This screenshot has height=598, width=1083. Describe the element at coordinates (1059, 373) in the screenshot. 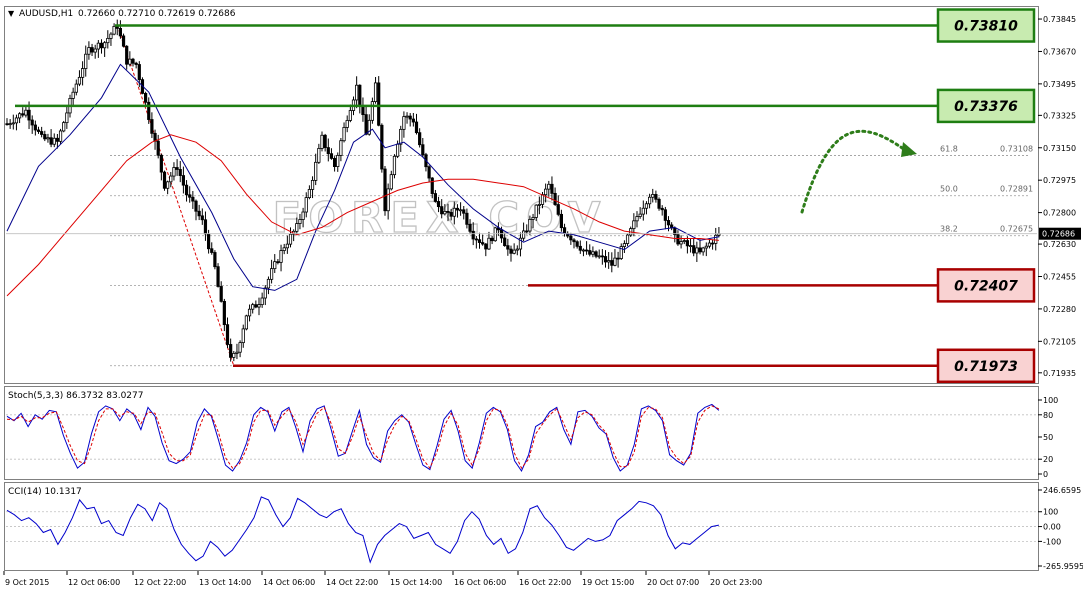

I see `price-axis-label: 0.71935` at that location.